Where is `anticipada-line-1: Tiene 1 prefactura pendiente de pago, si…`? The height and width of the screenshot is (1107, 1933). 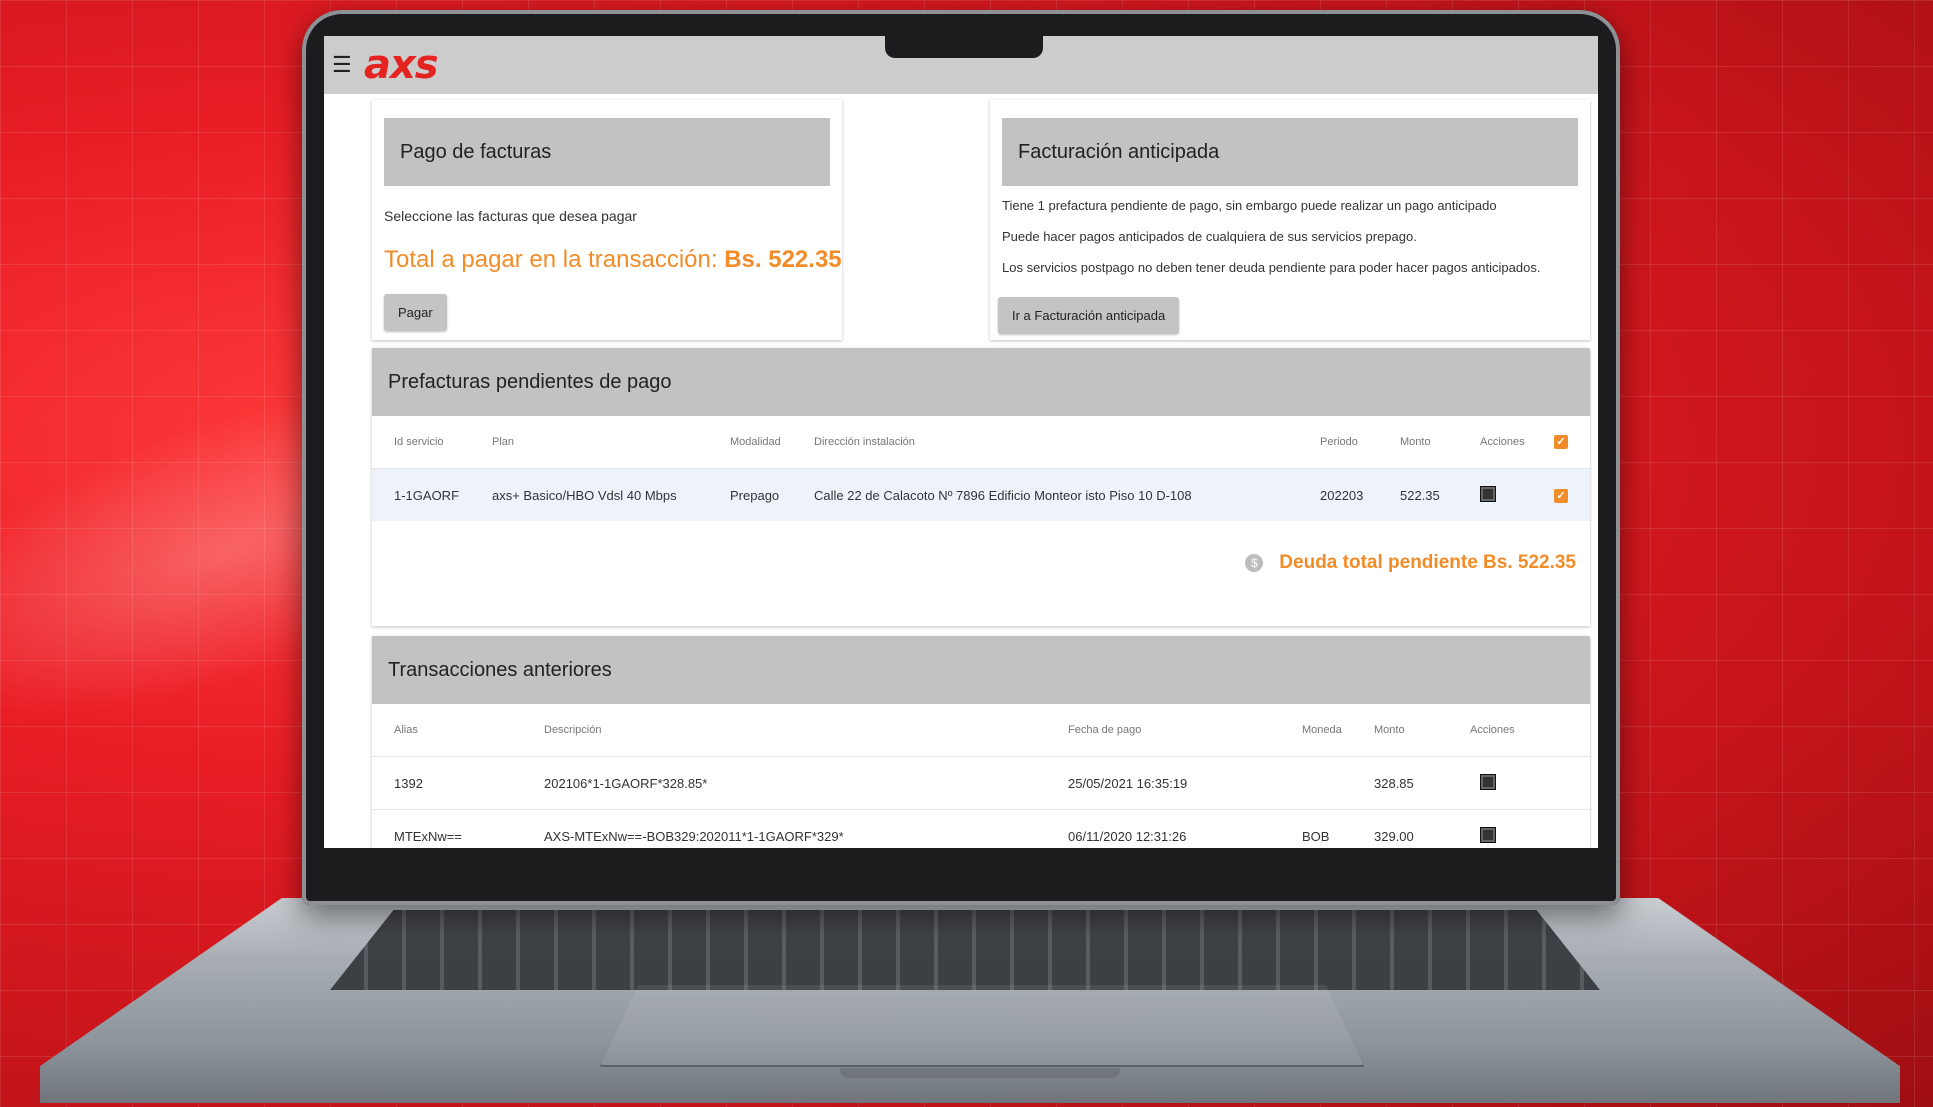
anticipada-line-1: Tiene 1 prefactura pendiente de pago, si… is located at coordinates (1249, 205).